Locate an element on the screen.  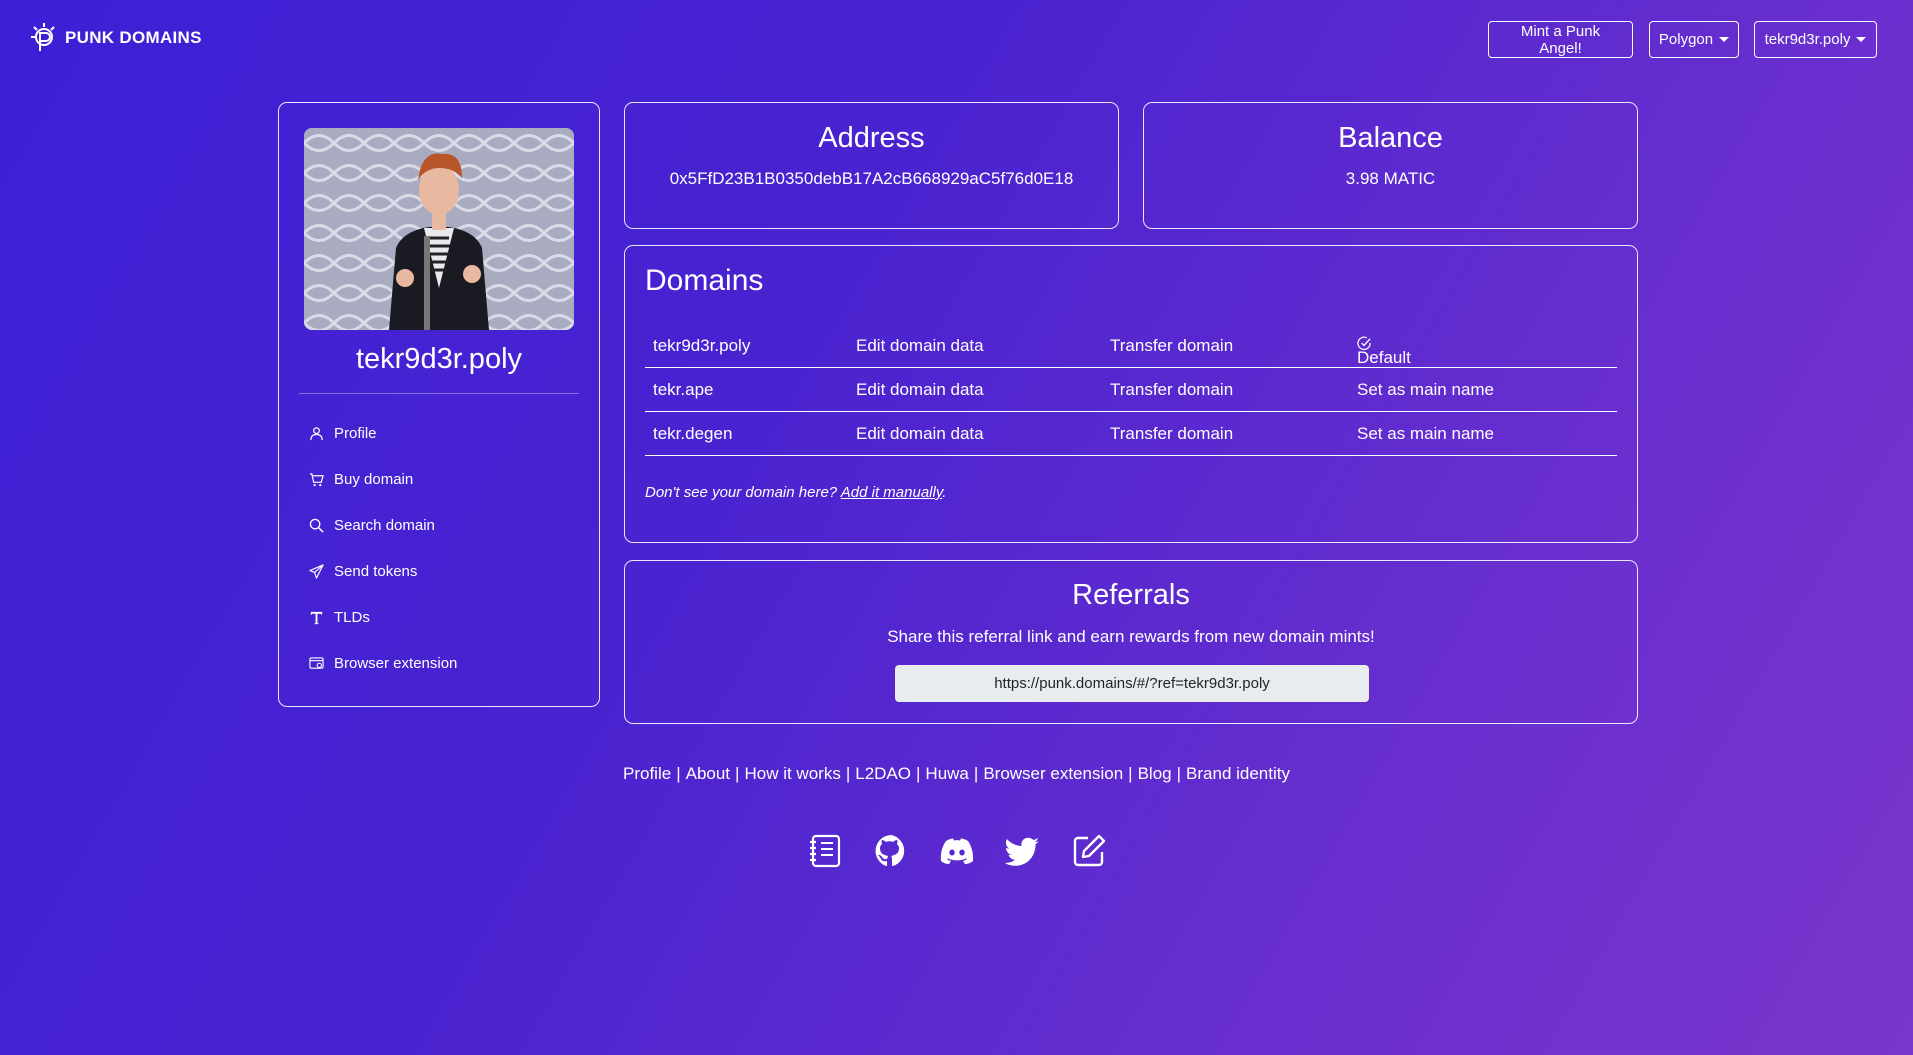
sidebar-item-profile: Profile is located at coordinates (343, 433).